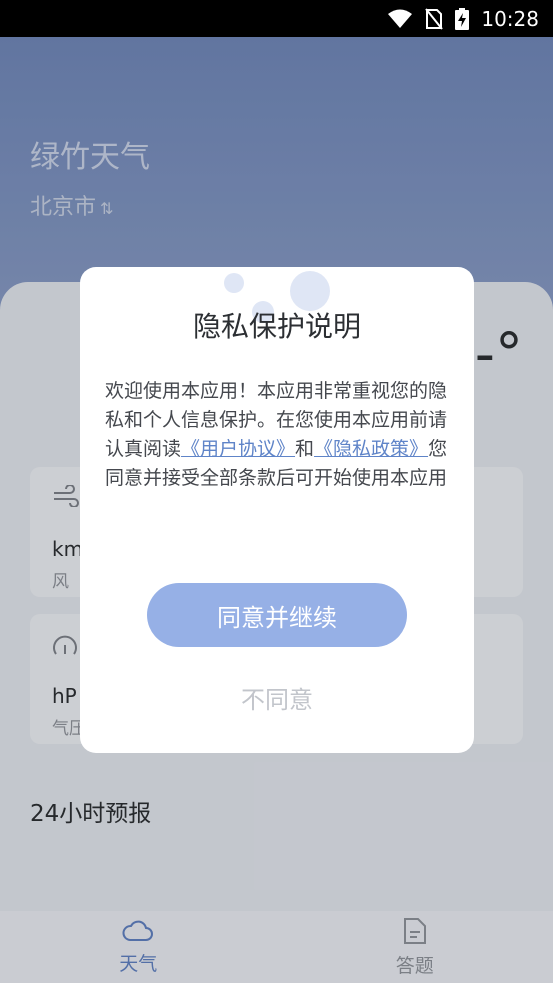 The image size is (553, 983). I want to click on wifi-icon, so click(400, 19).